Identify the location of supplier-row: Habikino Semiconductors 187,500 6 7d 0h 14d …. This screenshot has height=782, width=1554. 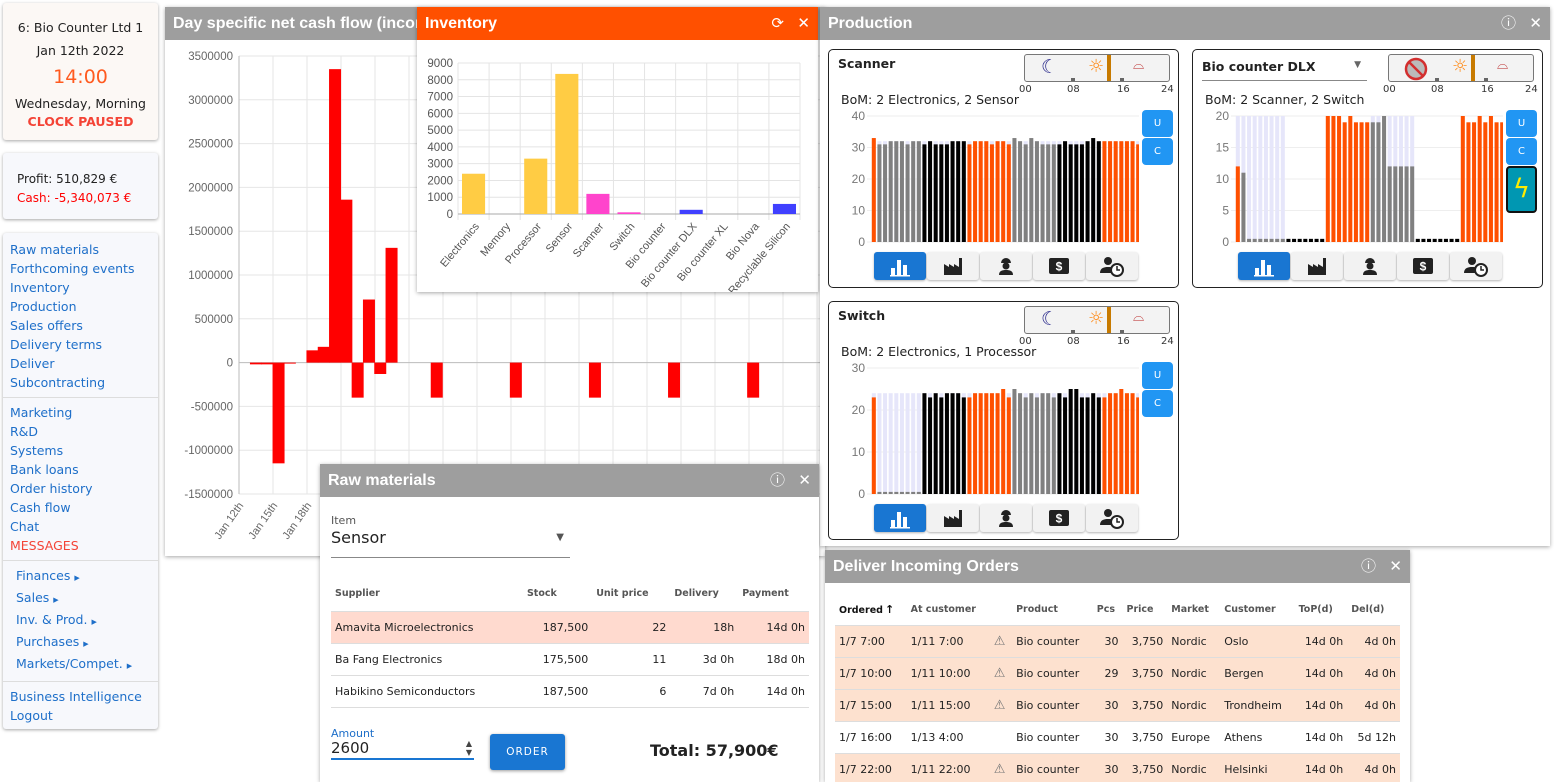
(570, 691).